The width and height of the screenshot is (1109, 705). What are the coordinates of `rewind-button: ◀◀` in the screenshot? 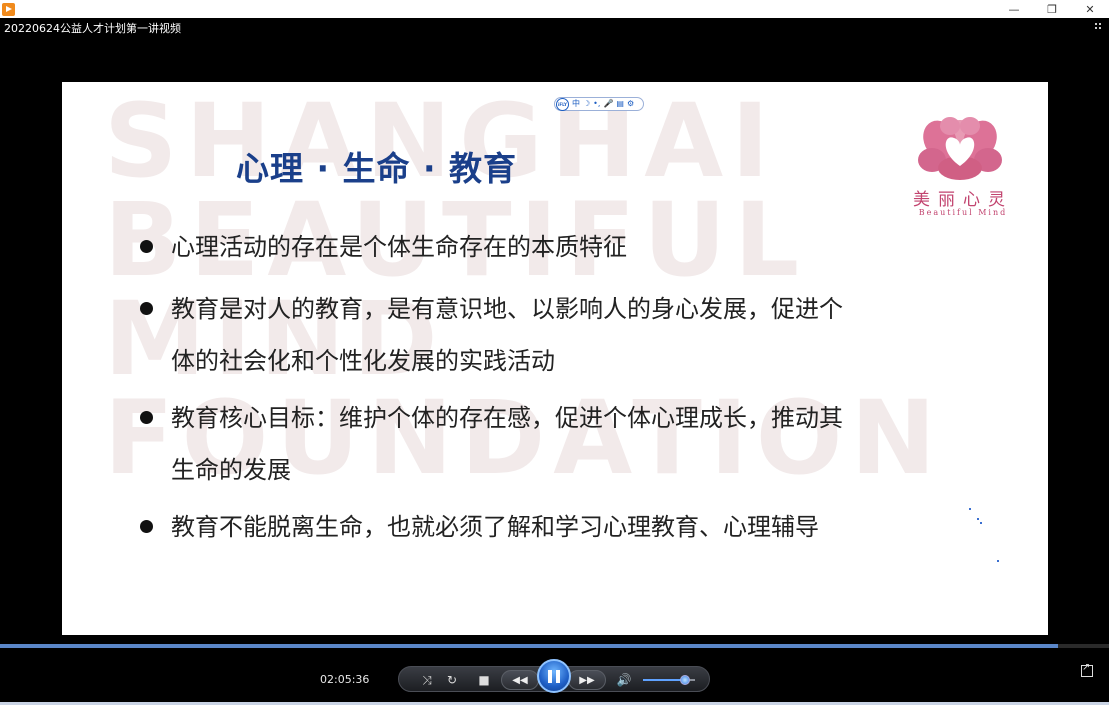 It's located at (520, 680).